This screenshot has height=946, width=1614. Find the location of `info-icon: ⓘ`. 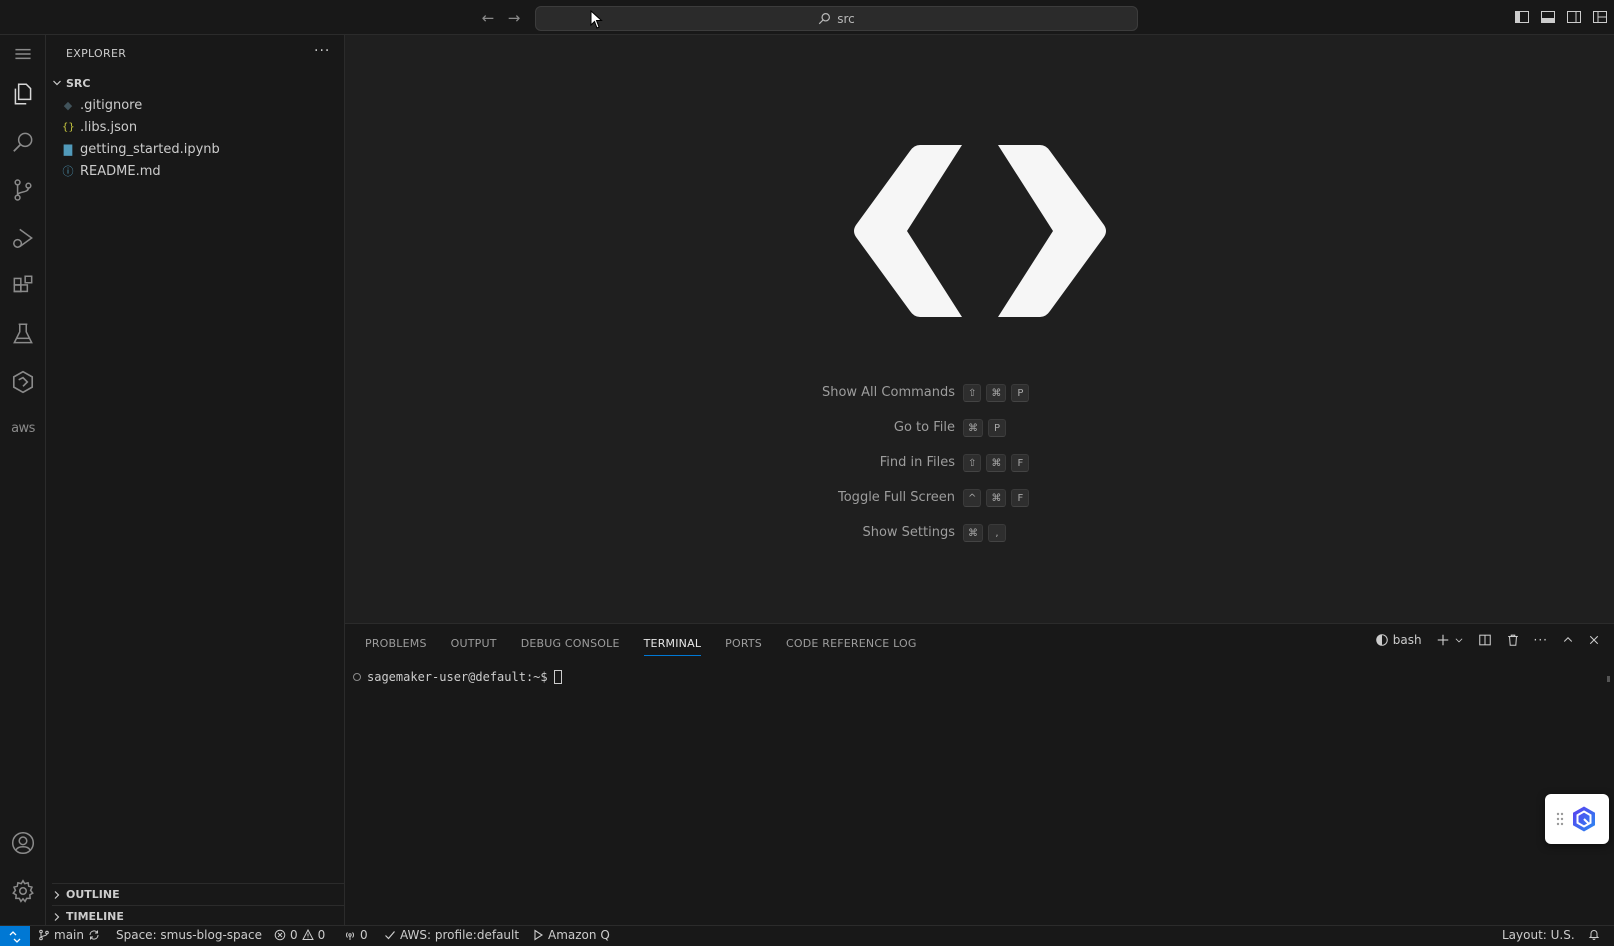

info-icon: ⓘ is located at coordinates (68, 171).